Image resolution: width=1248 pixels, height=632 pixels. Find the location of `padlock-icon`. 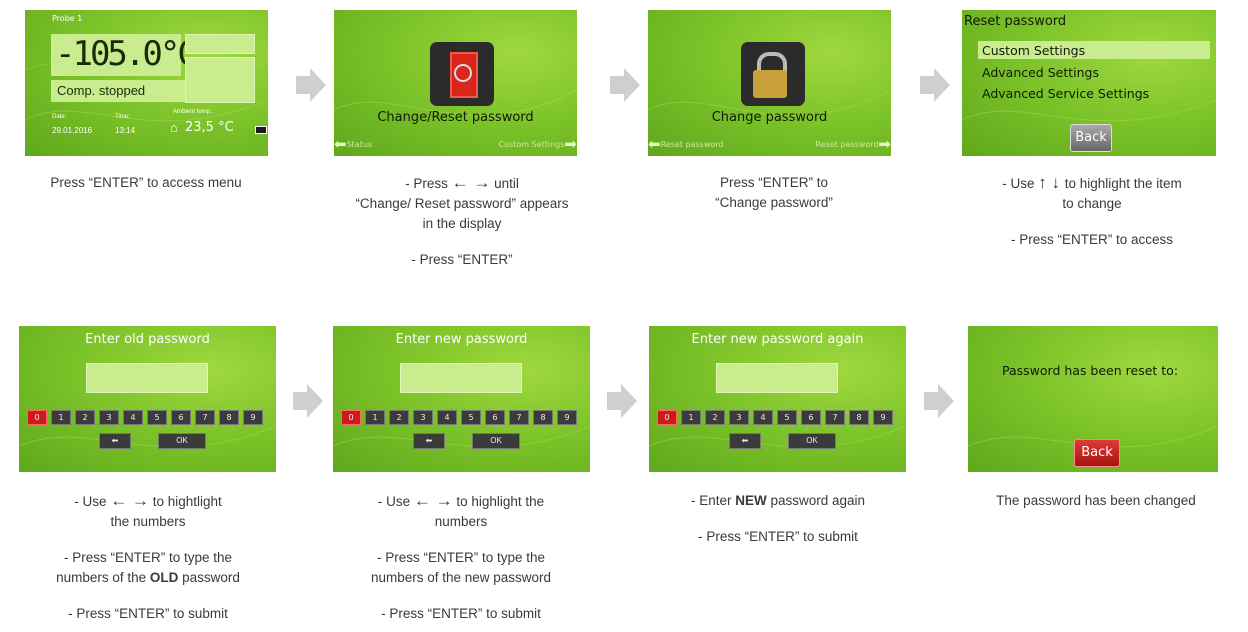

padlock-icon is located at coordinates (773, 74).